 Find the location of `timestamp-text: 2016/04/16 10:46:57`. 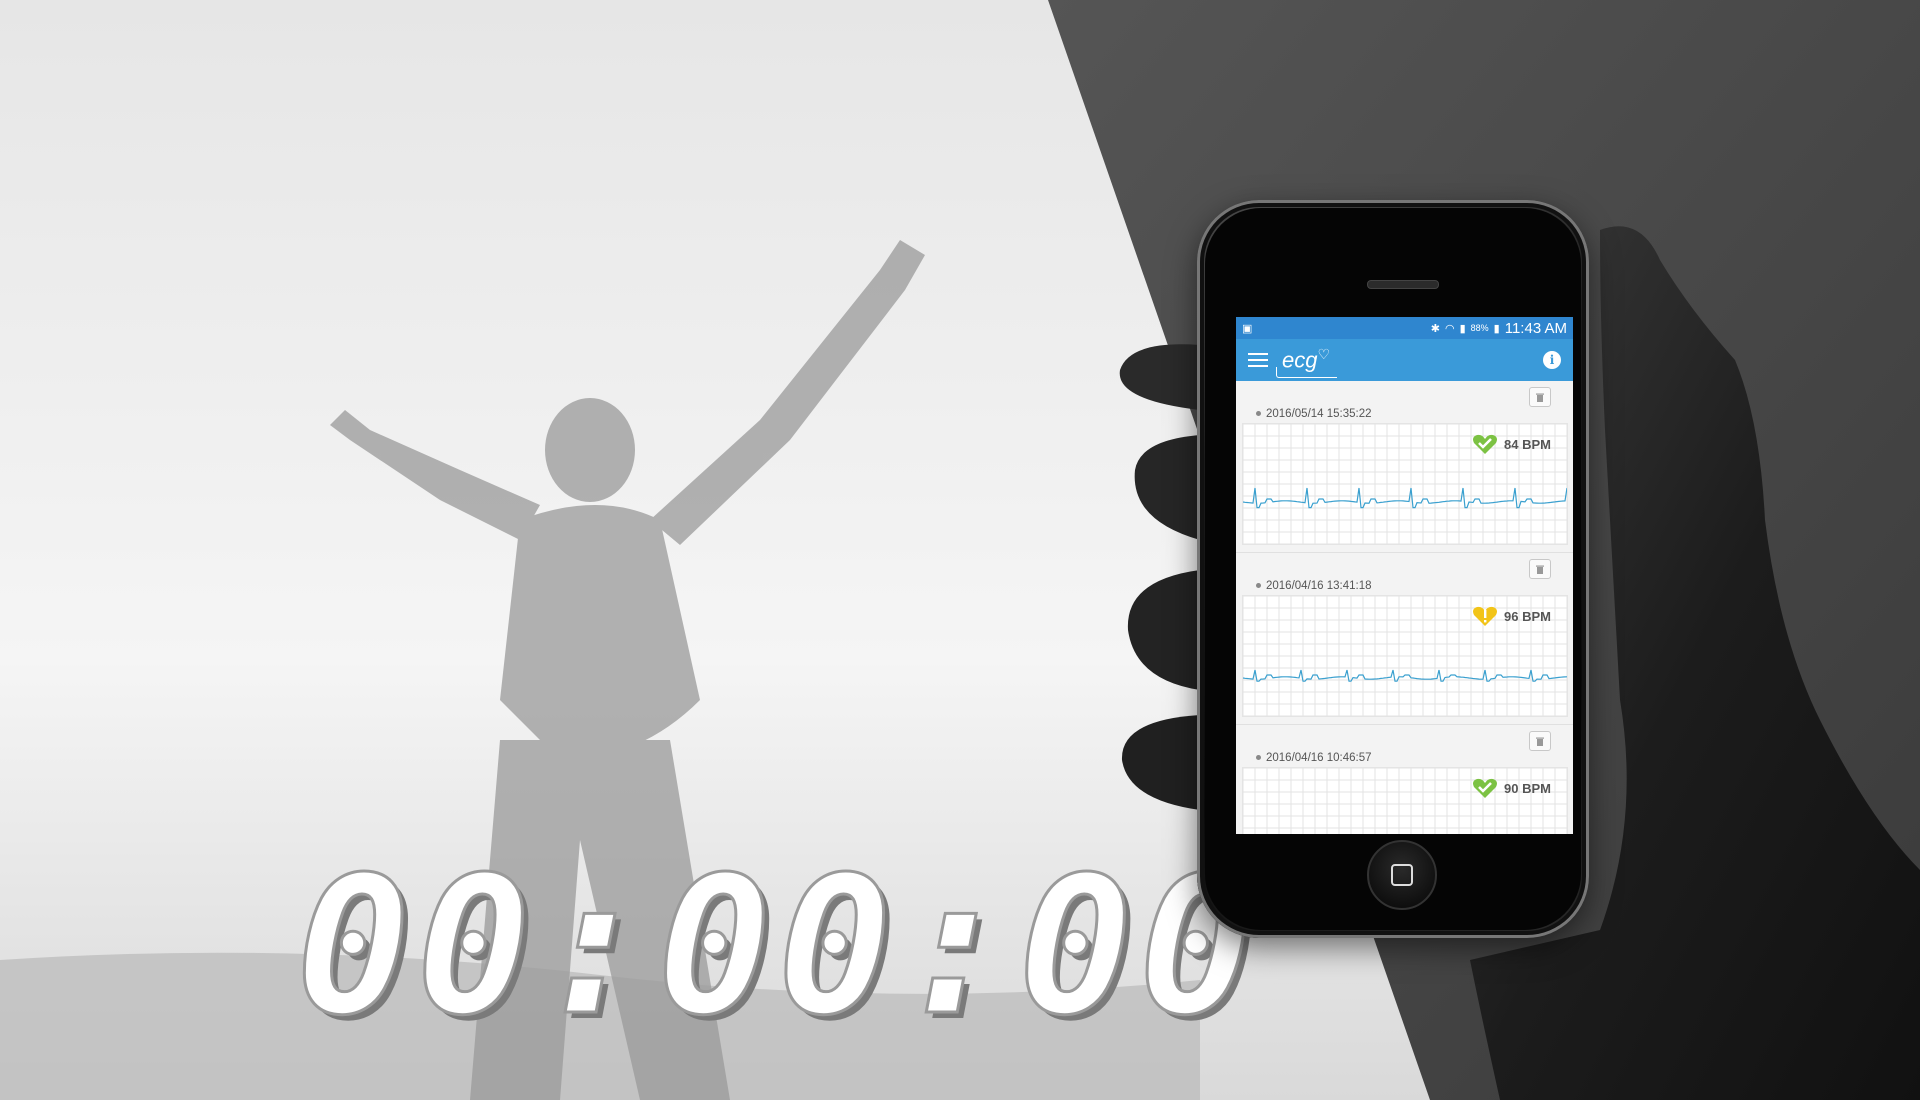

timestamp-text: 2016/04/16 10:46:57 is located at coordinates (1319, 758).